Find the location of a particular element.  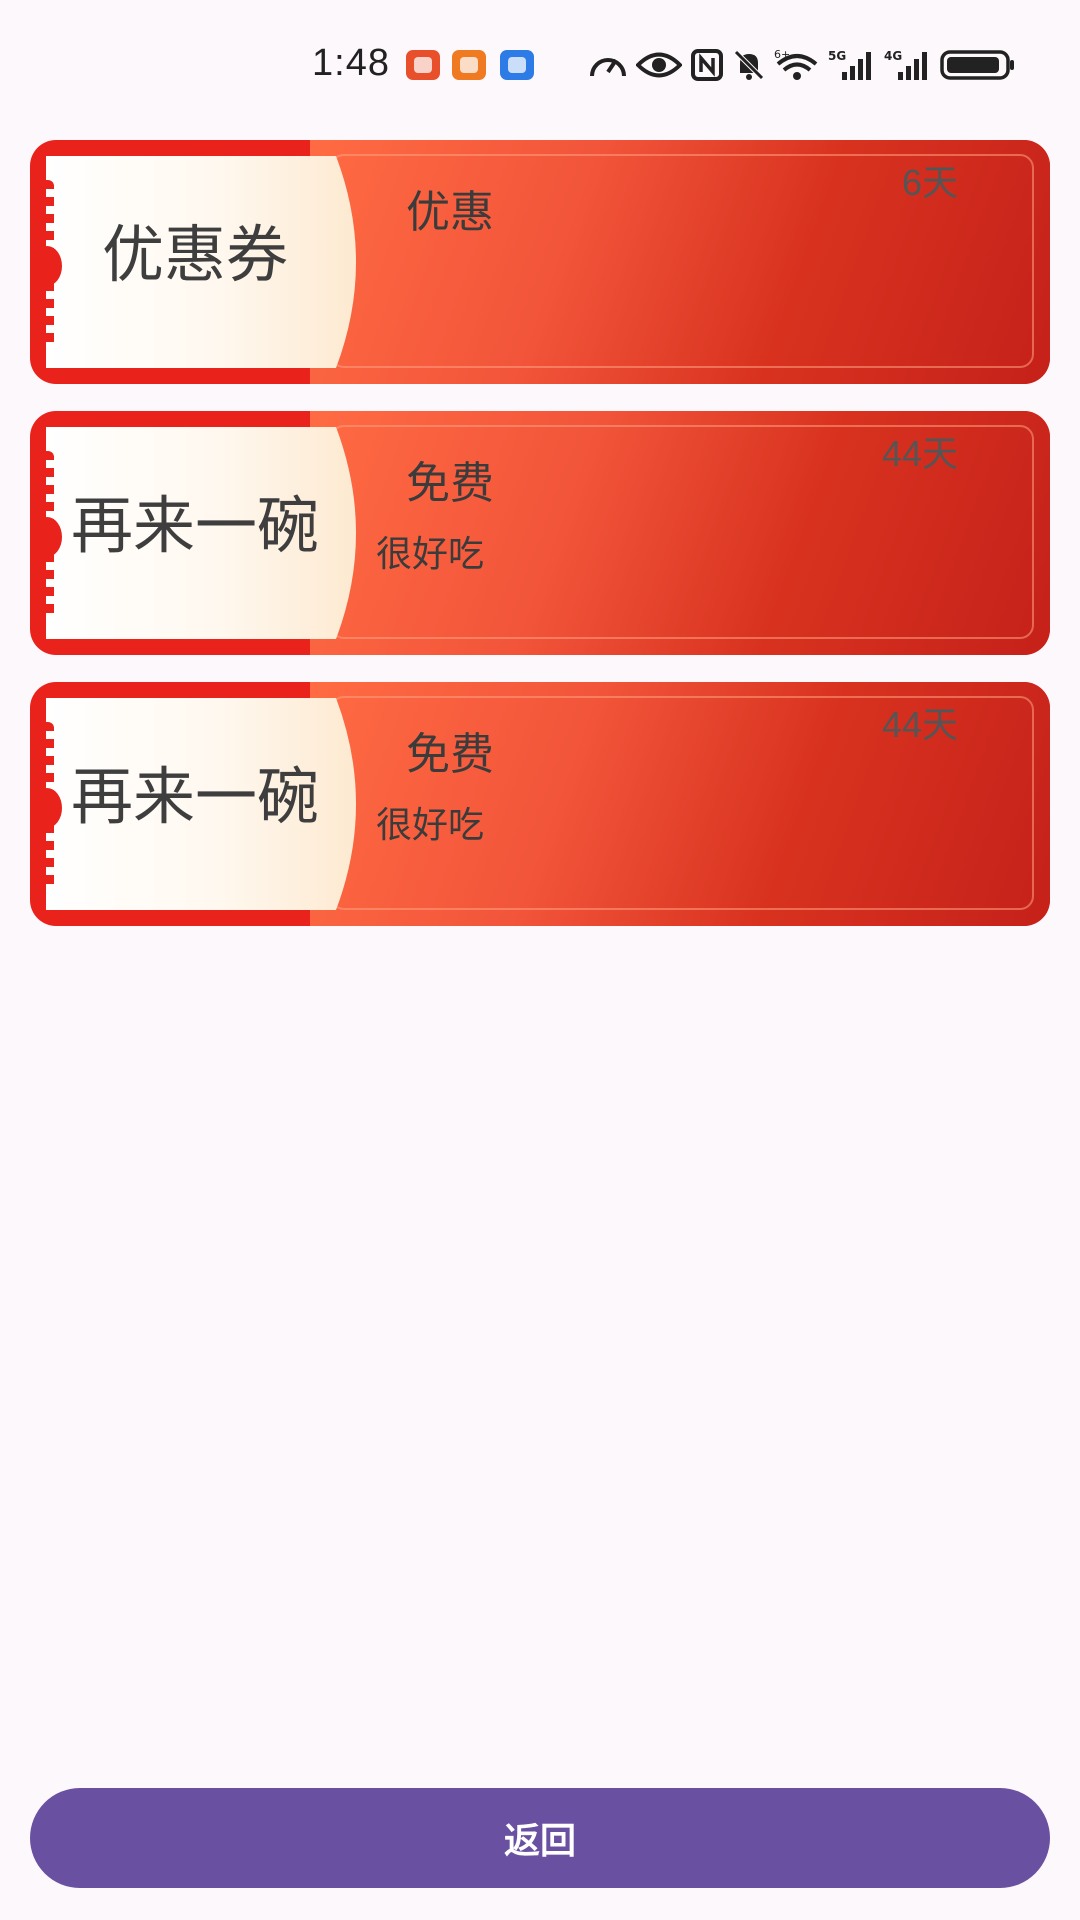

mute-icon is located at coordinates (749, 65).